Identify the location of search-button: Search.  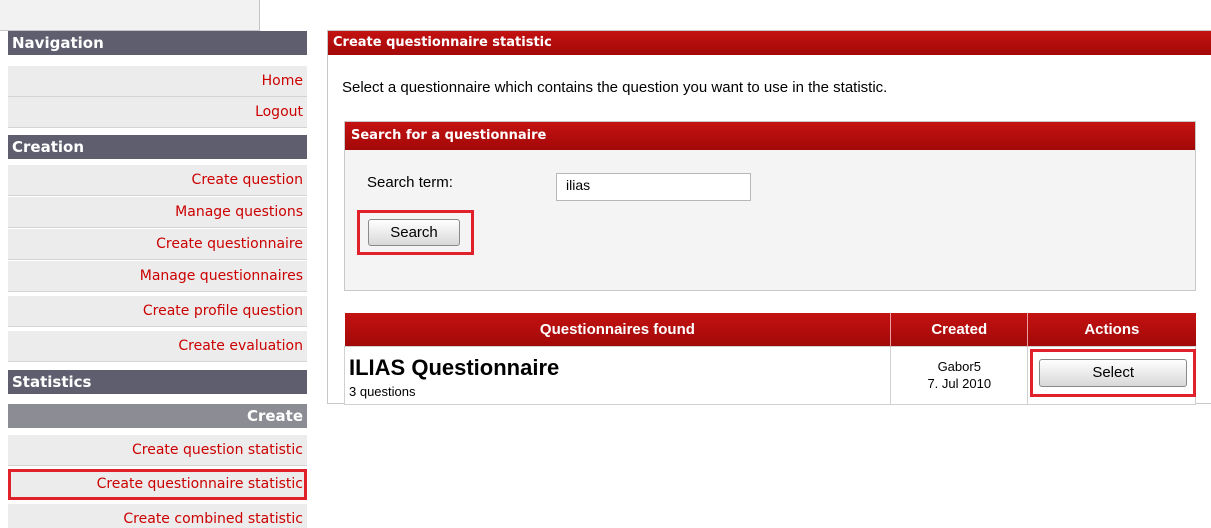
(414, 232).